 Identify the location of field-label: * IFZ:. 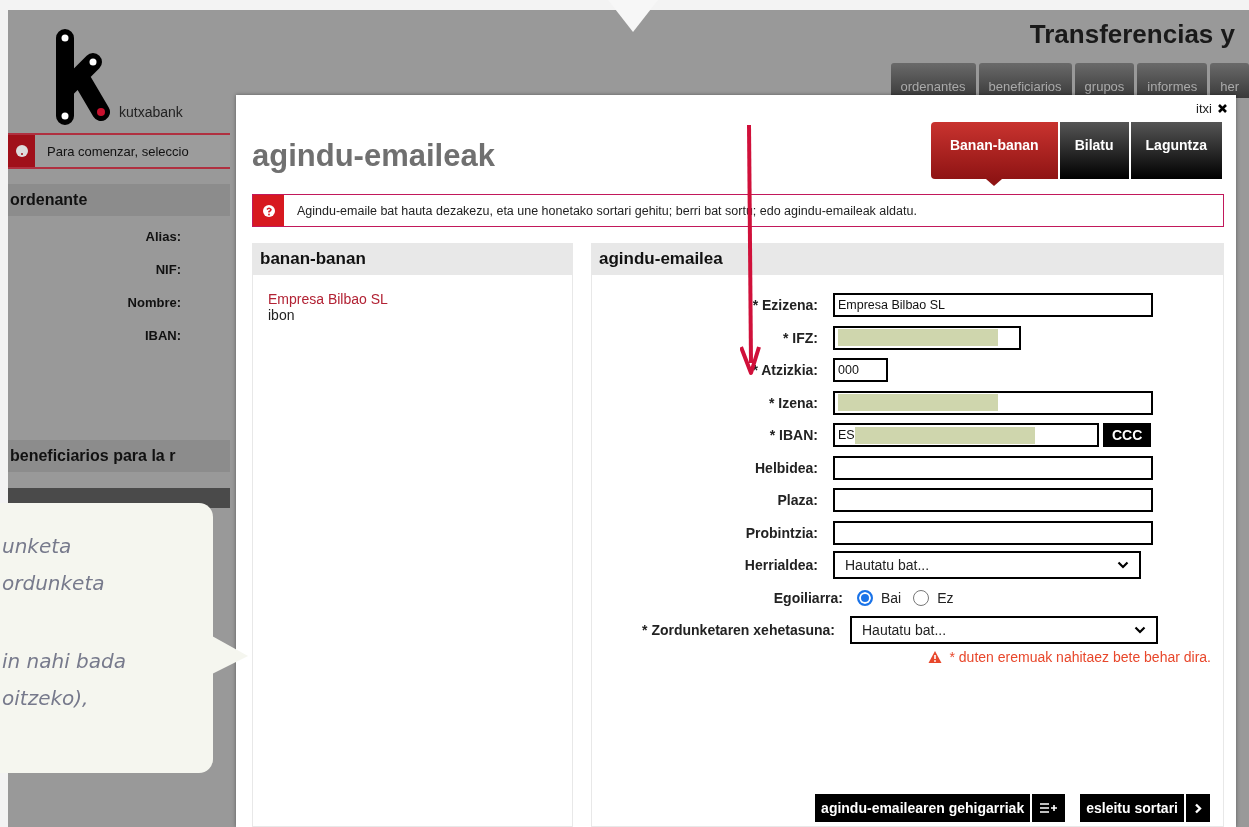
(800, 337).